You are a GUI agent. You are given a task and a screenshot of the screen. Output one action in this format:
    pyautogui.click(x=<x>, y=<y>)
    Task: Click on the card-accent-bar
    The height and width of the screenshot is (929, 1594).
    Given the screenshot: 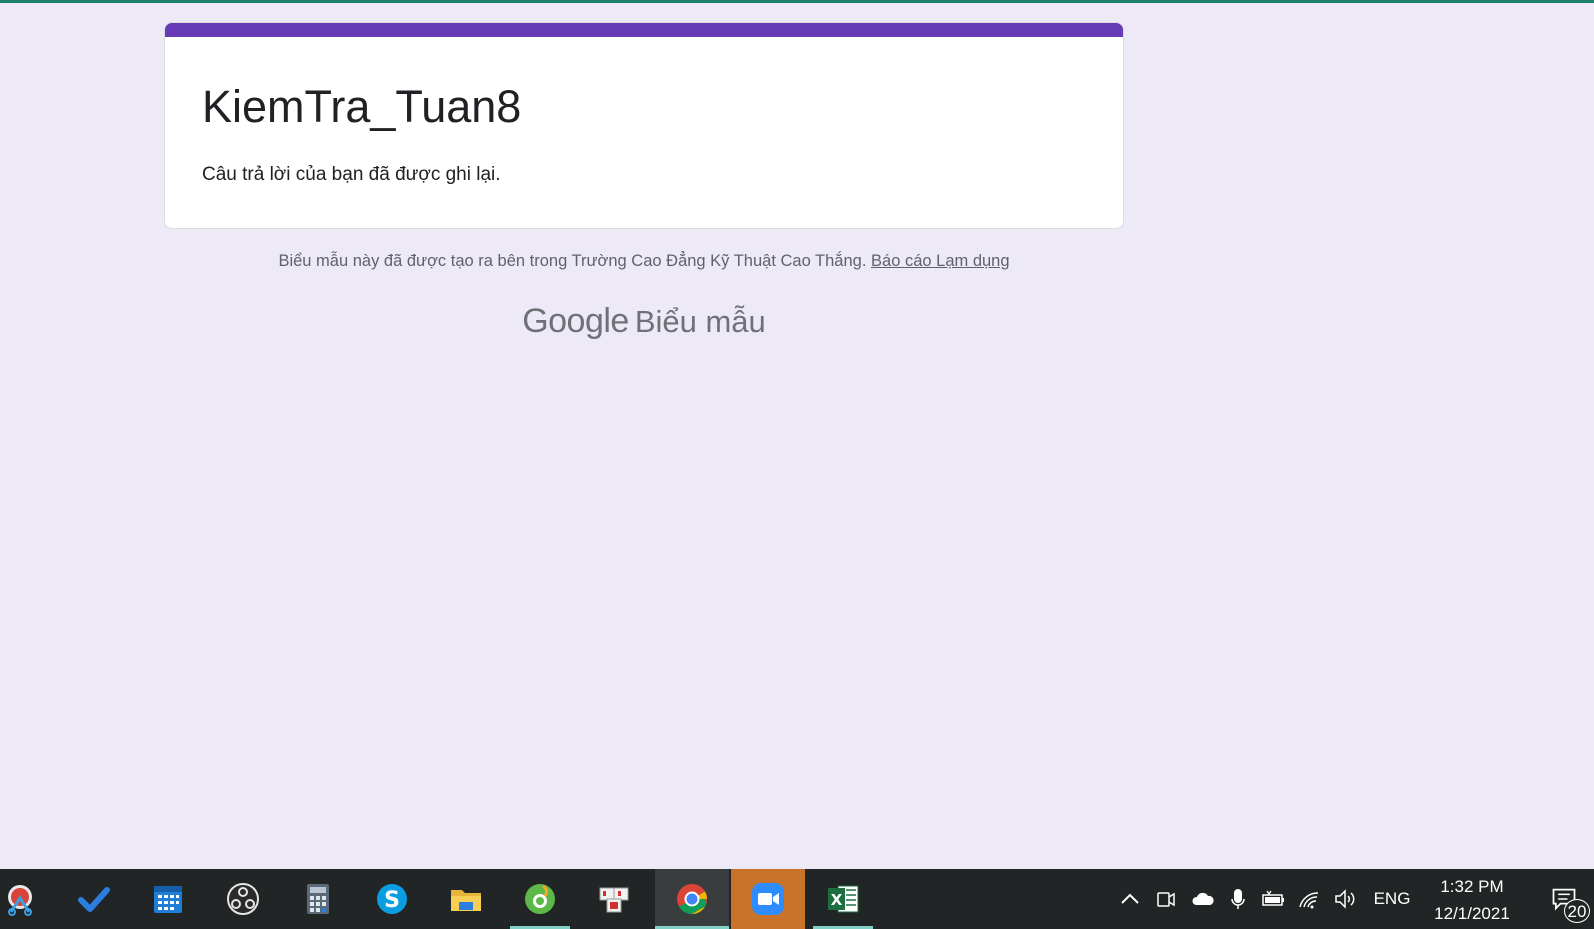 What is the action you would take?
    pyautogui.click(x=644, y=30)
    